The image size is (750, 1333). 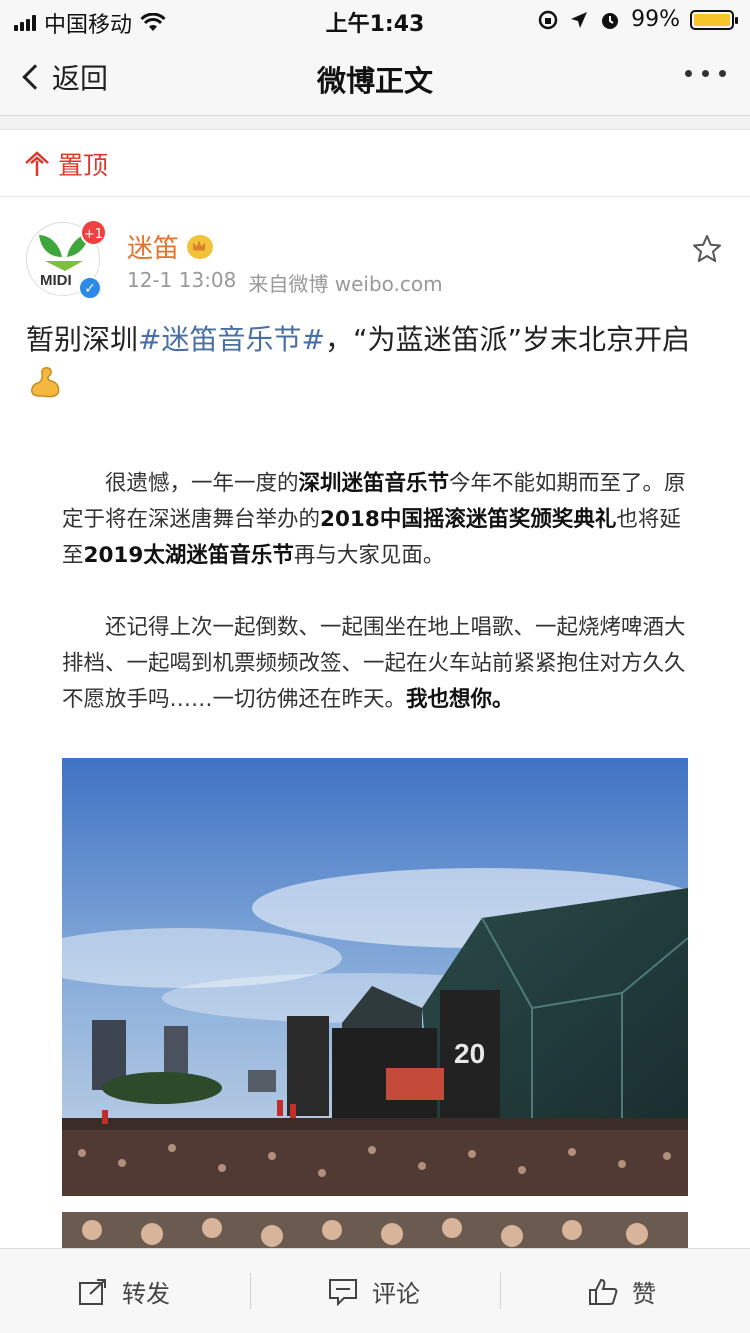 I want to click on post-text-part: 暂别深圳, so click(x=82, y=339).